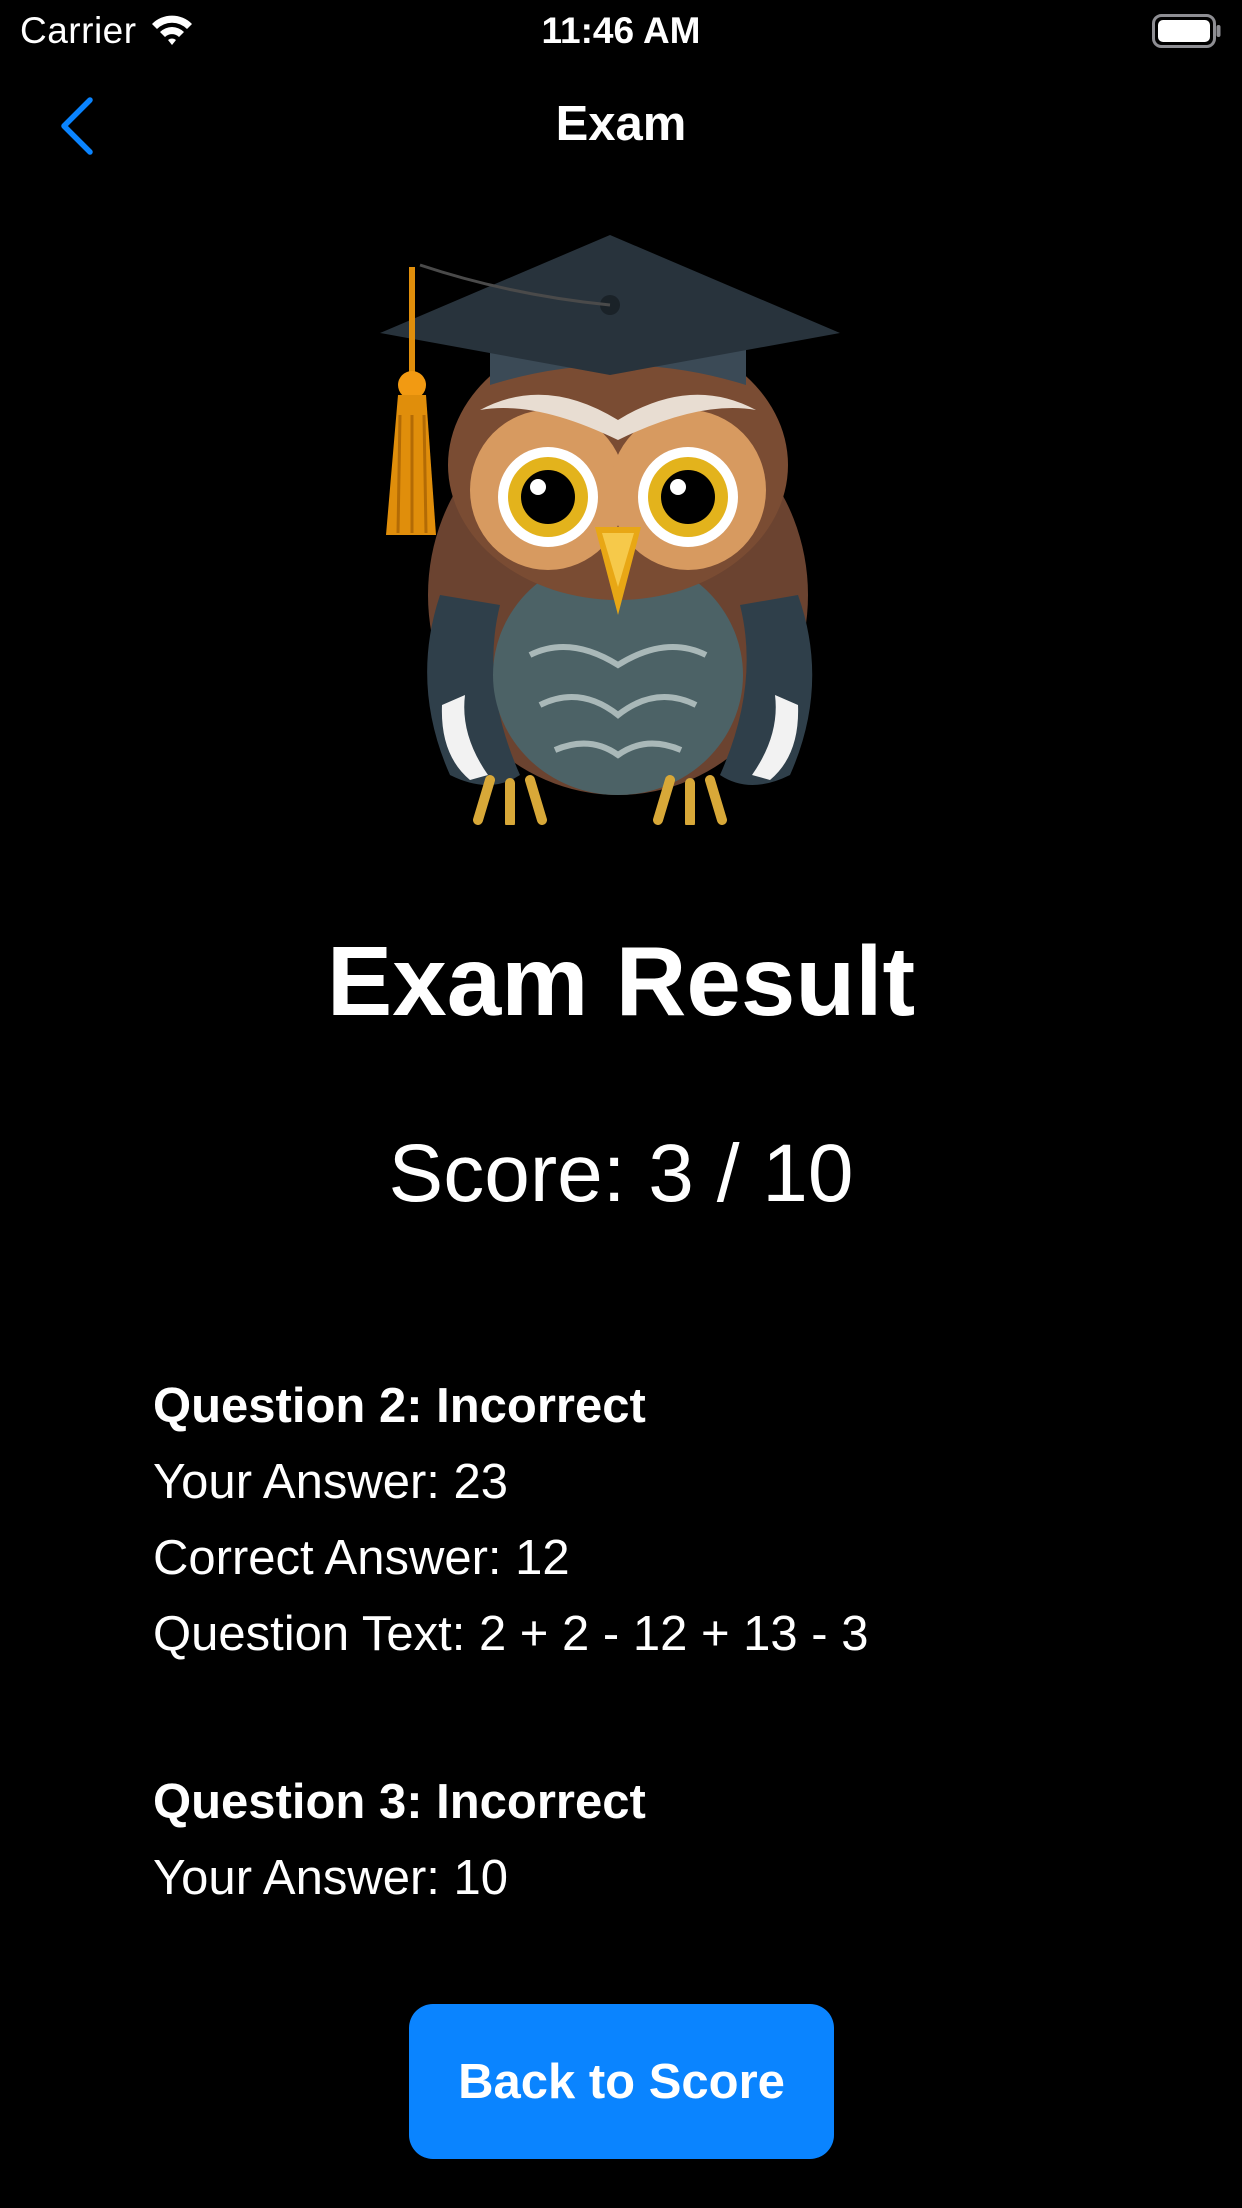 The width and height of the screenshot is (1242, 2208). I want to click on result-title: Exam Result, so click(621, 981).